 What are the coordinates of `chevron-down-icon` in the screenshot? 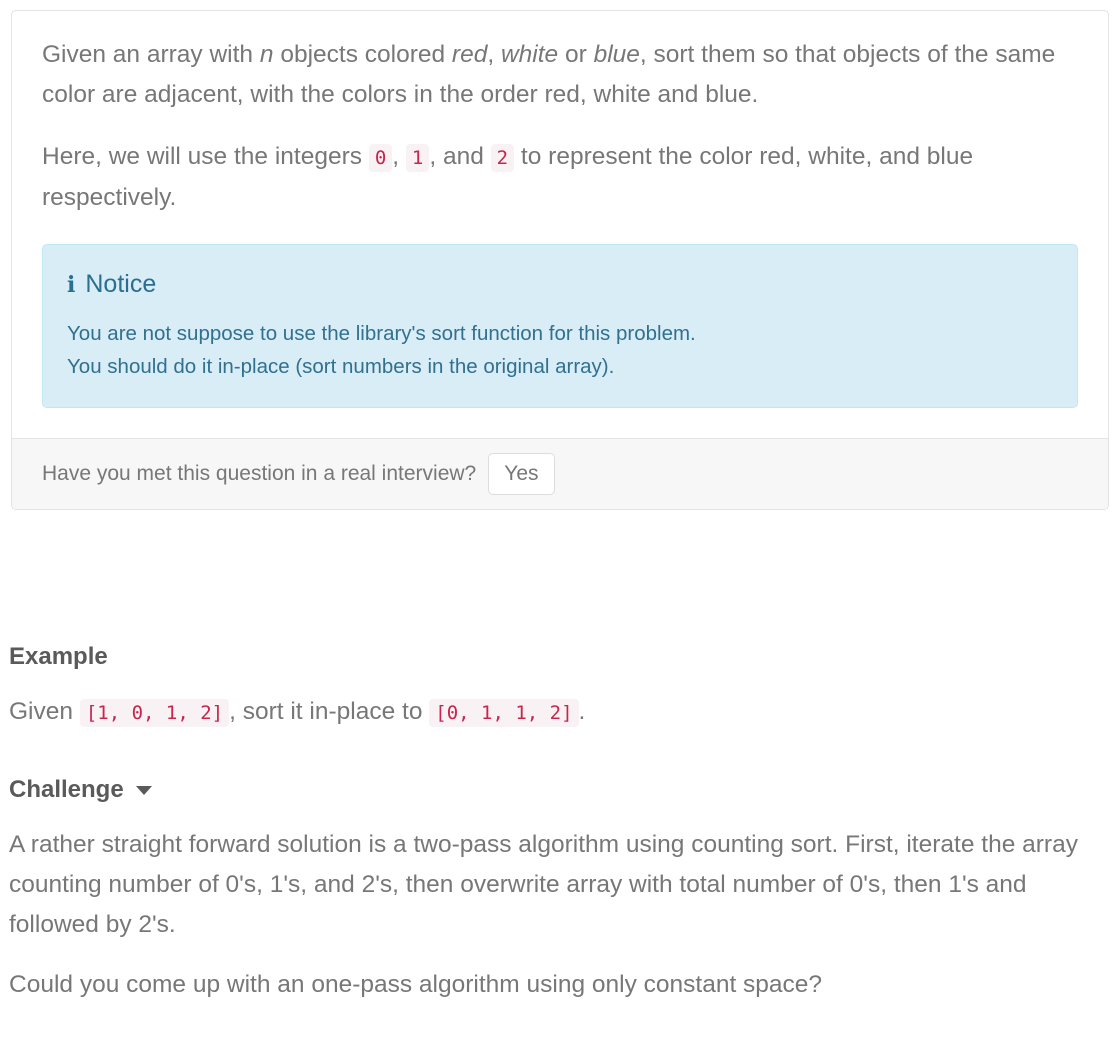 It's located at (143, 790).